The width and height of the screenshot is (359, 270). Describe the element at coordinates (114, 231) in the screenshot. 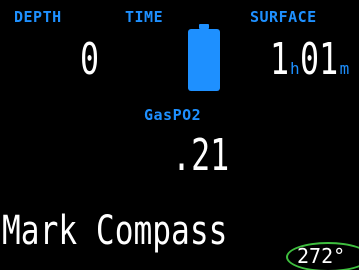

I see `mark-compass-action: Mark Compass` at that location.